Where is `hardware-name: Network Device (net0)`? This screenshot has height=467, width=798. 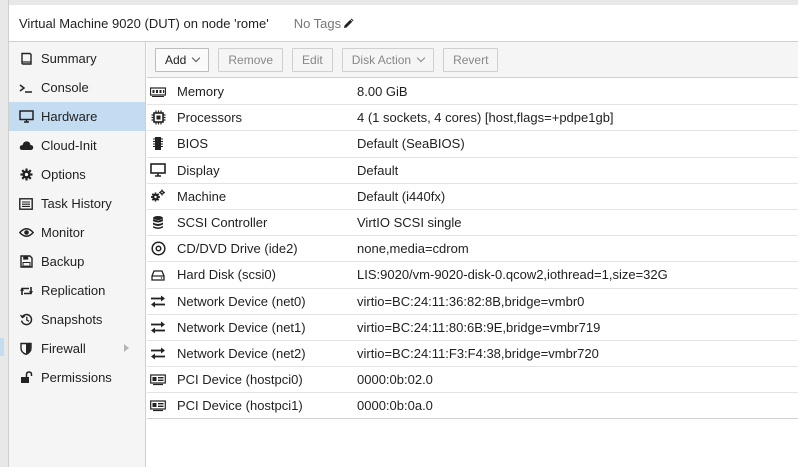
hardware-name: Network Device (net0) is located at coordinates (241, 301).